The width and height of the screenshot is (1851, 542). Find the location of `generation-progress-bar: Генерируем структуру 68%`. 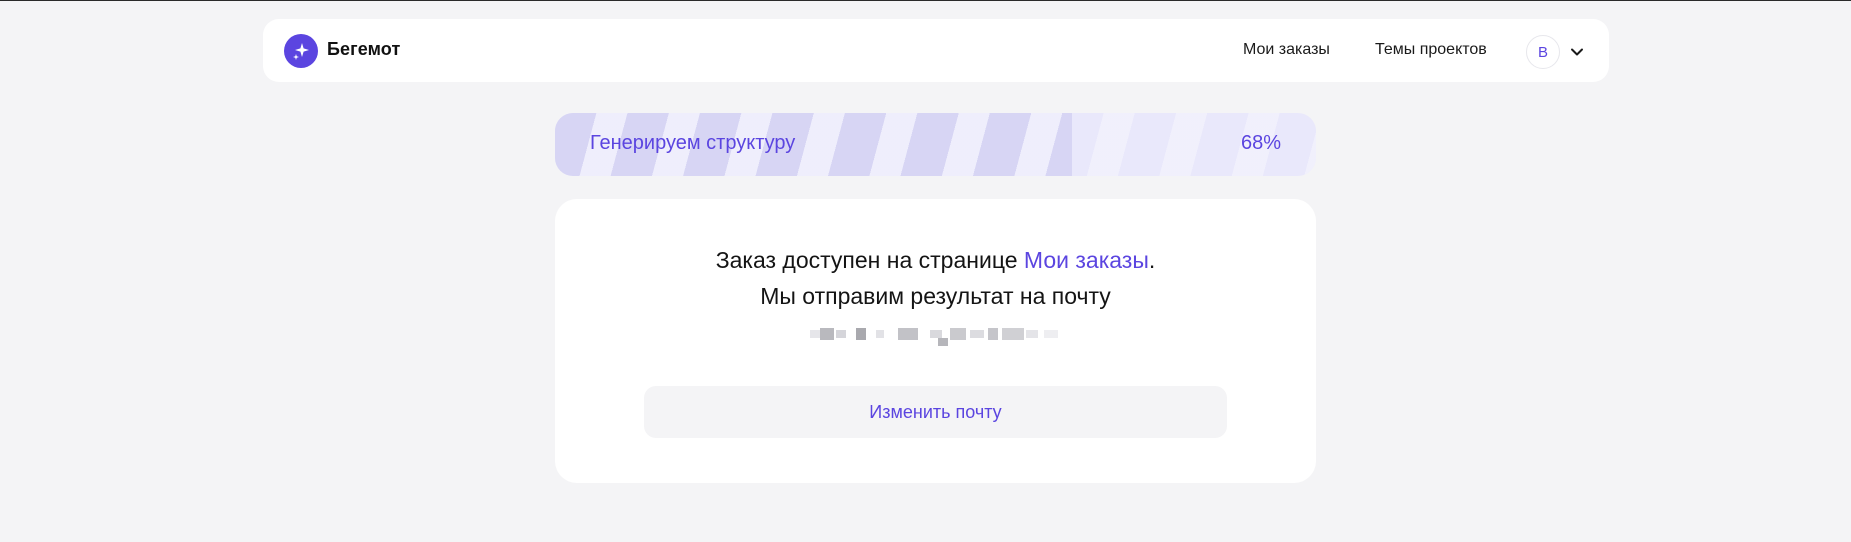

generation-progress-bar: Генерируем структуру 68% is located at coordinates (935, 144).